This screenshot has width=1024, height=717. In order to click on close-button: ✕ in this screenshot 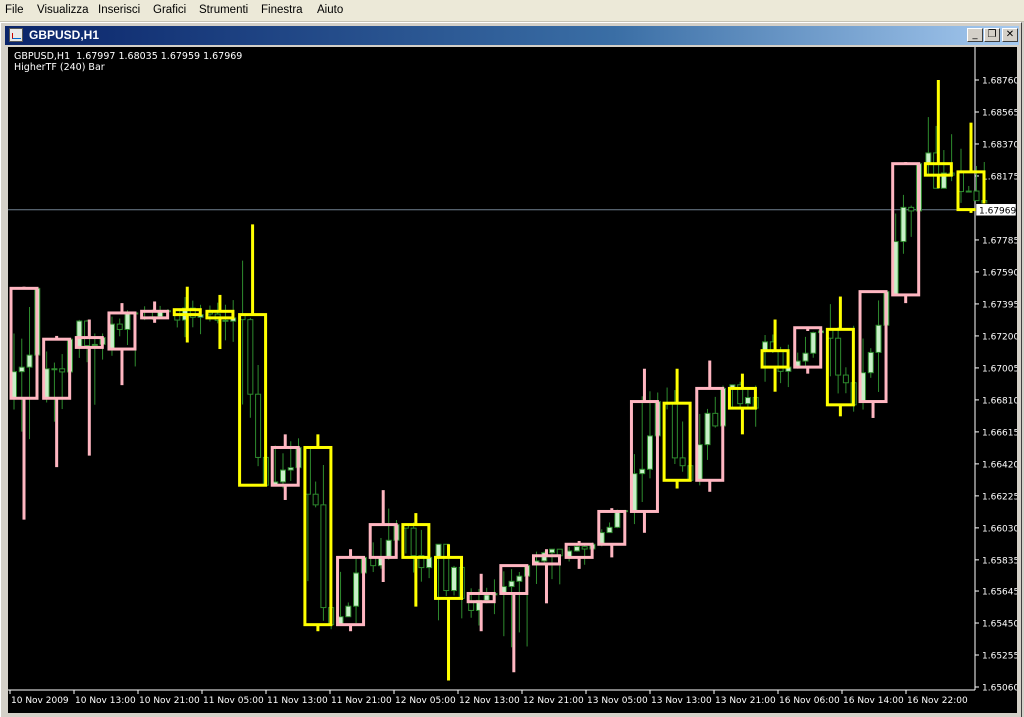, I will do `click(1010, 35)`.